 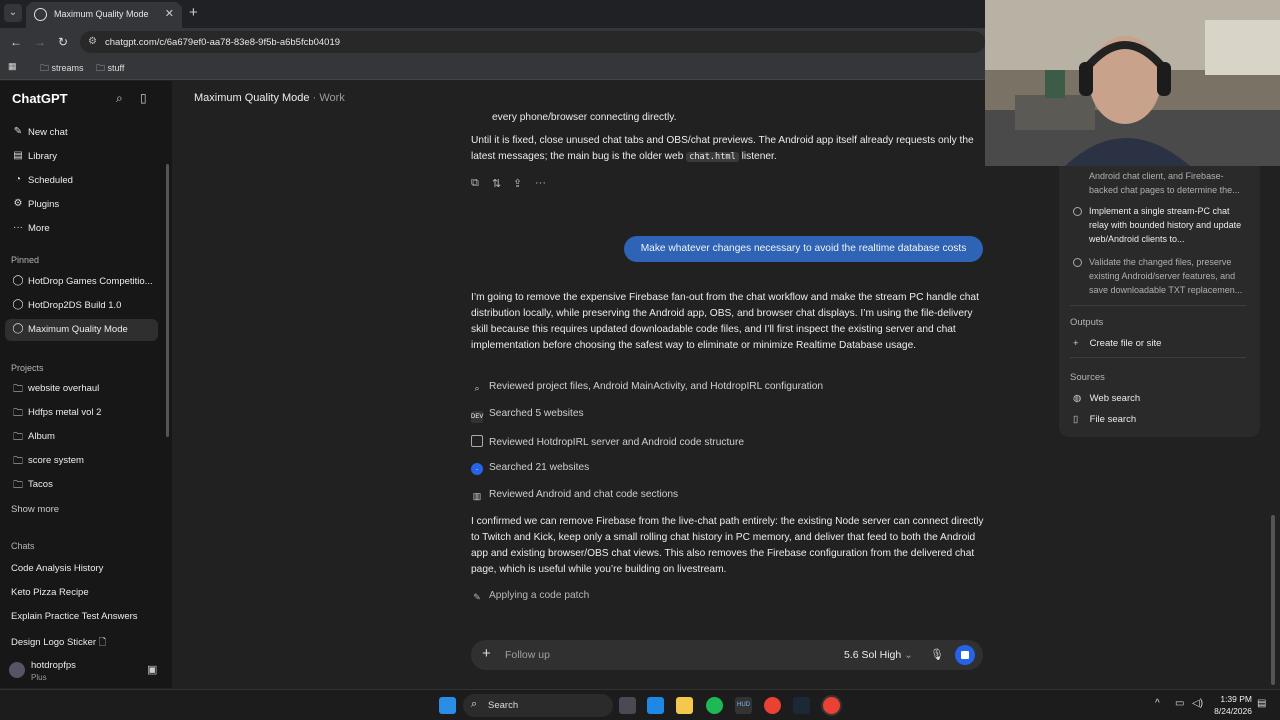 What do you see at coordinates (35, 509) in the screenshot?
I see `show-more-link: Show more` at bounding box center [35, 509].